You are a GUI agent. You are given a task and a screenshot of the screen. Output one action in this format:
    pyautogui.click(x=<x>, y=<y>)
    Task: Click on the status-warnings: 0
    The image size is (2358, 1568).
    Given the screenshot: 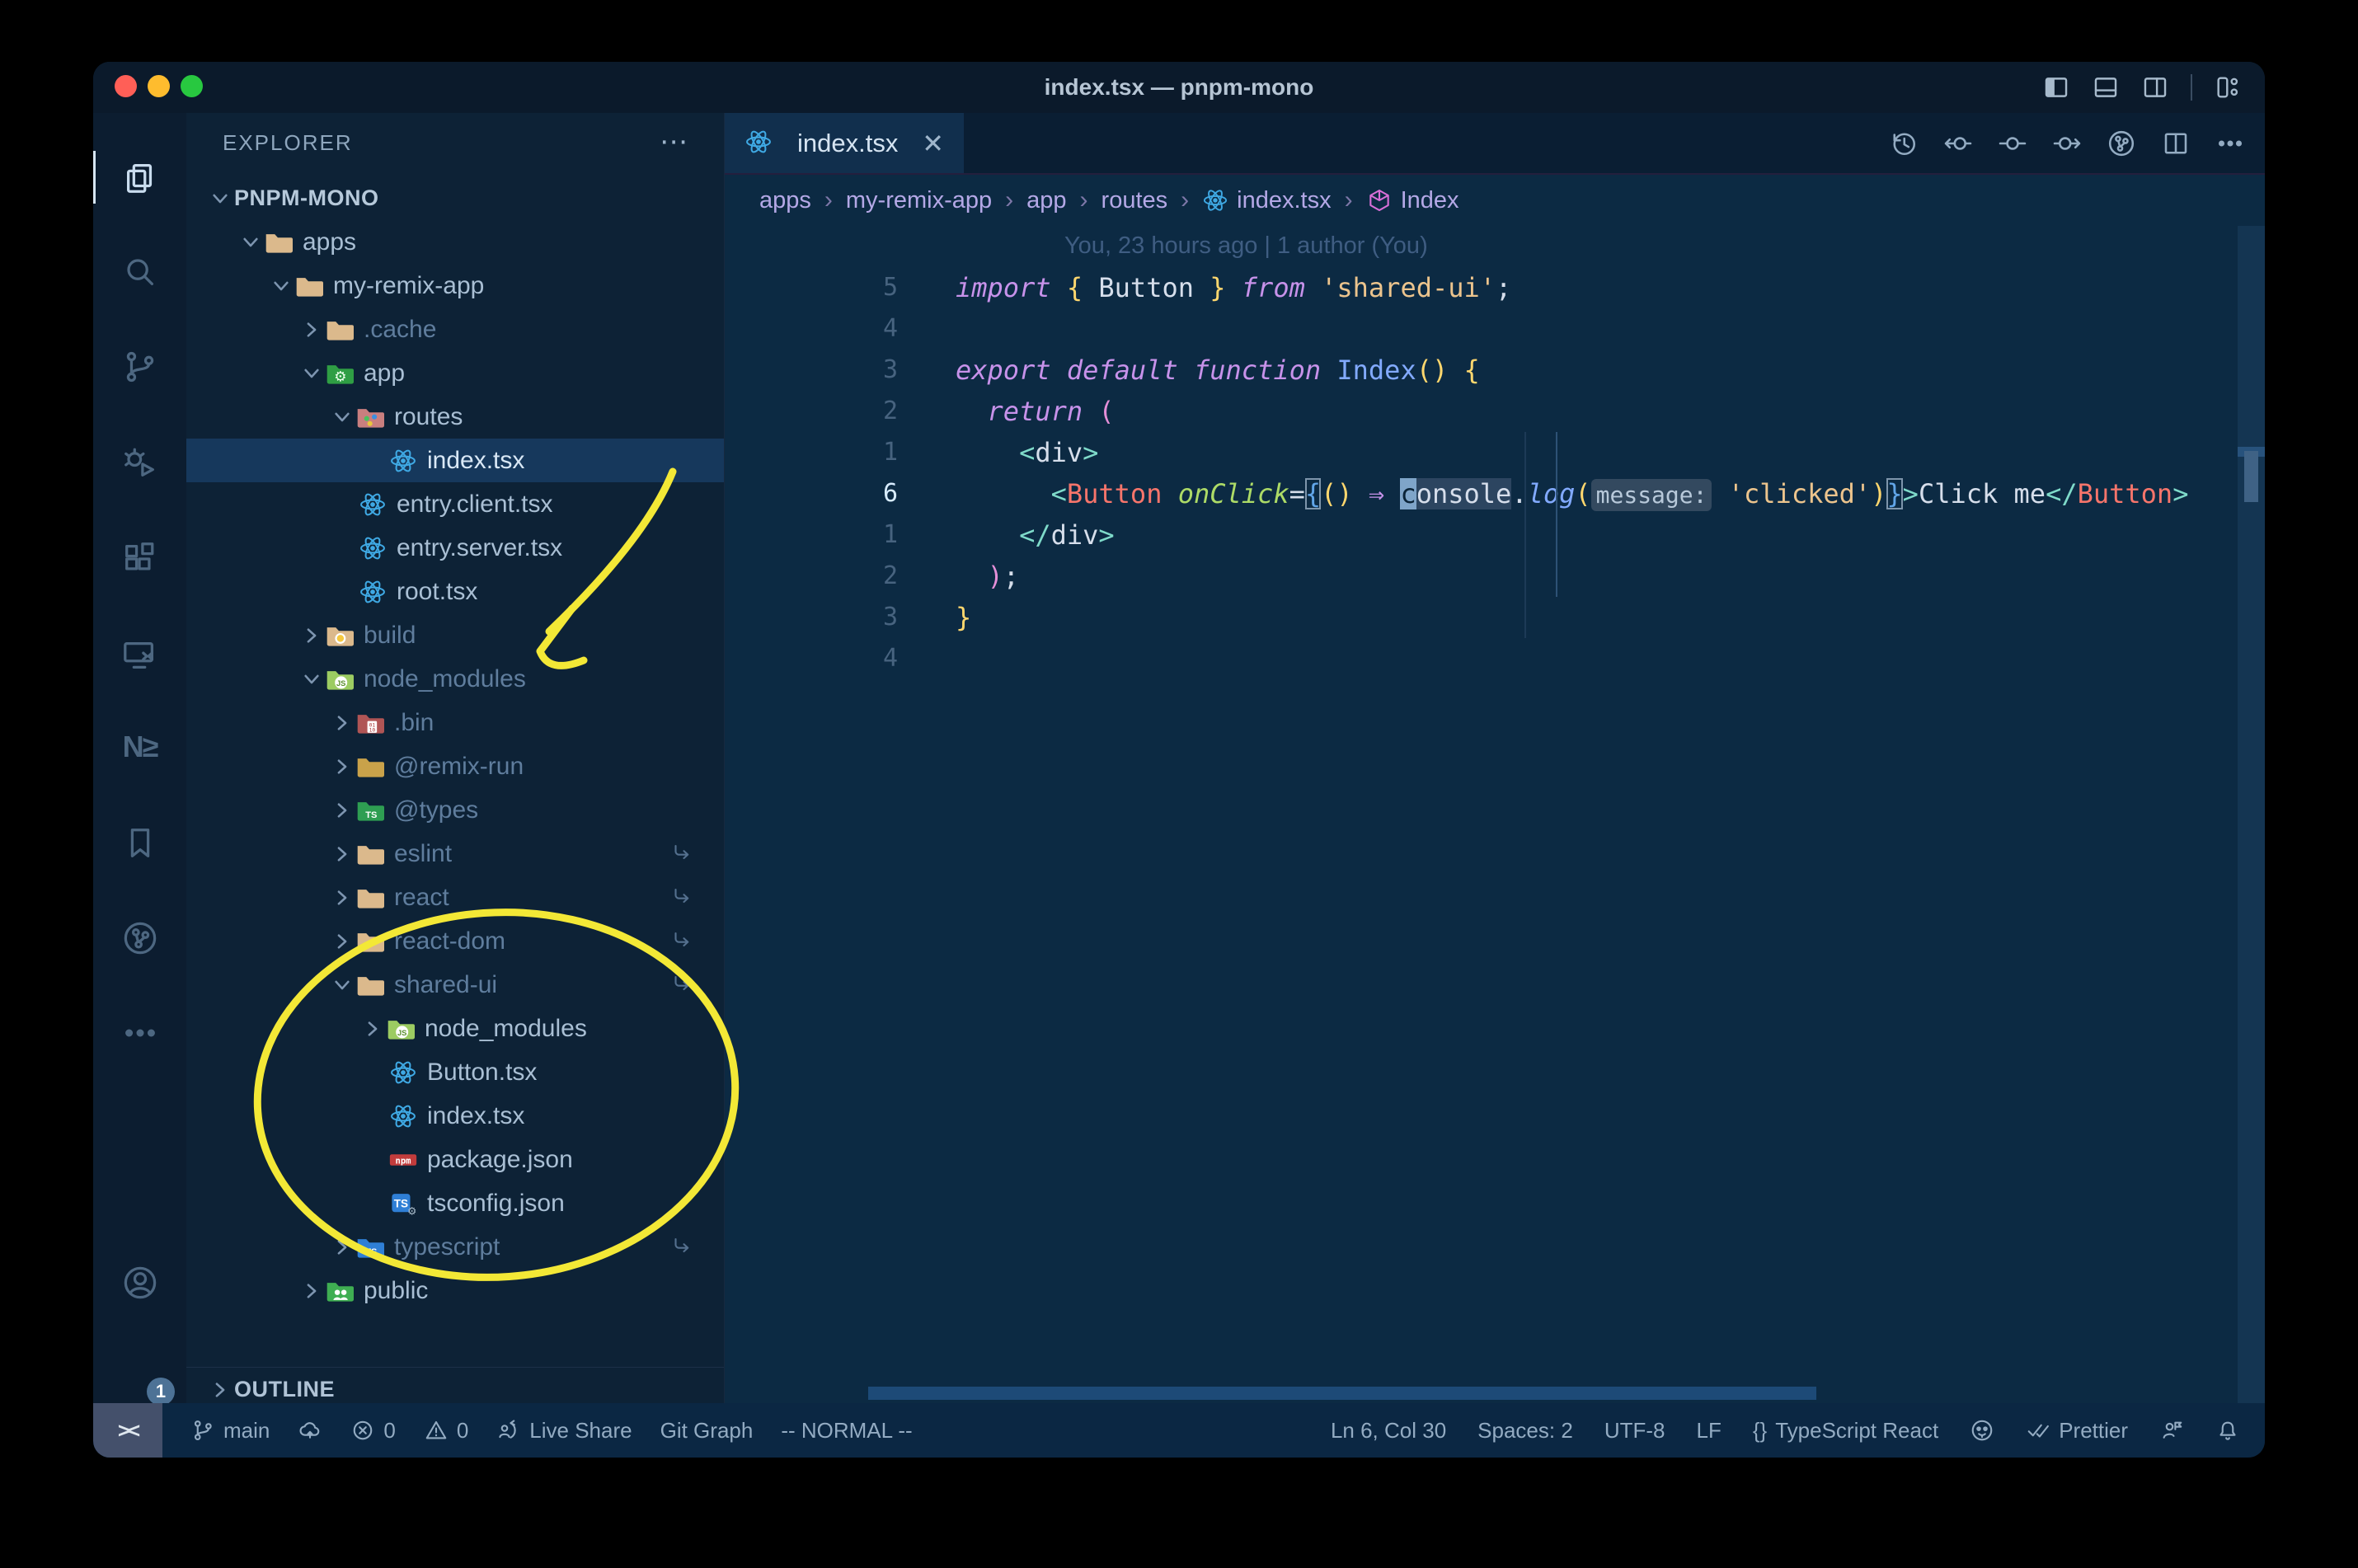 What is the action you would take?
    pyautogui.click(x=446, y=1431)
    